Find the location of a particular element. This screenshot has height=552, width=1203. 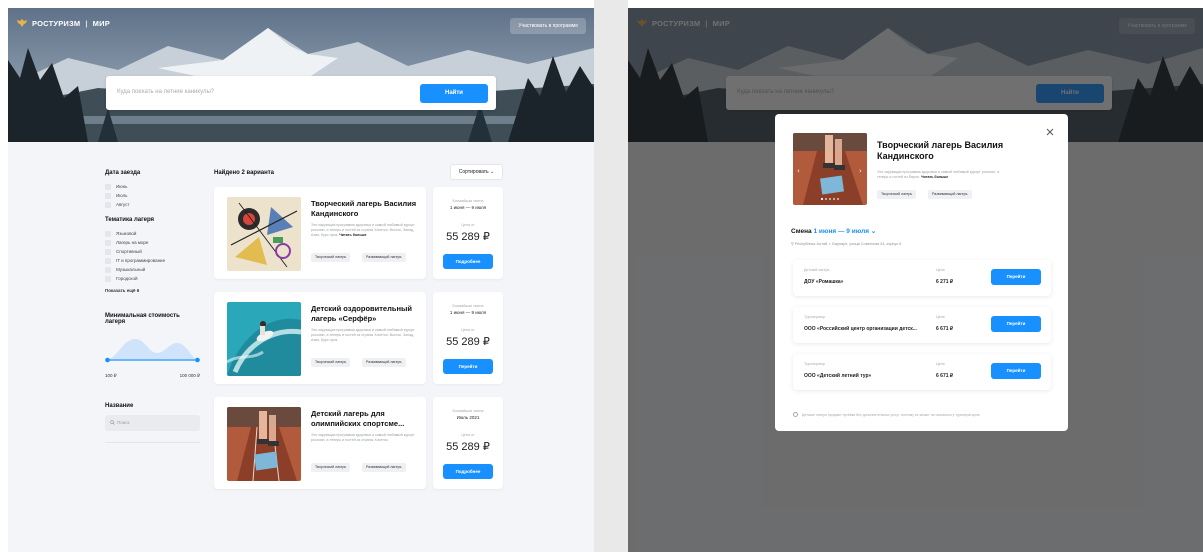

shift-value: 1 июня — 9 июля is located at coordinates (841, 231).